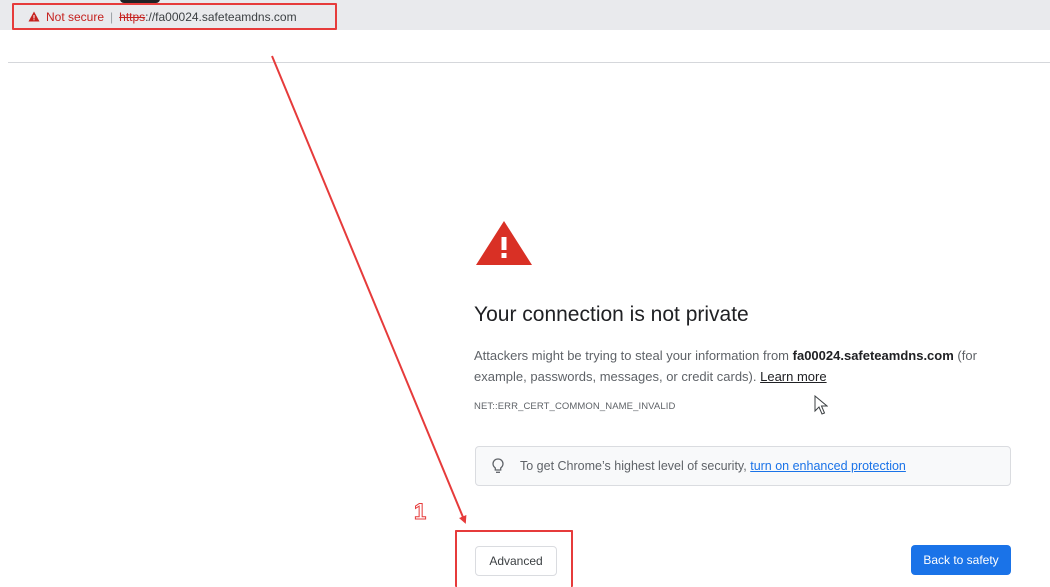  Describe the element at coordinates (369, 289) in the screenshot. I see `annotation-arrow` at that location.